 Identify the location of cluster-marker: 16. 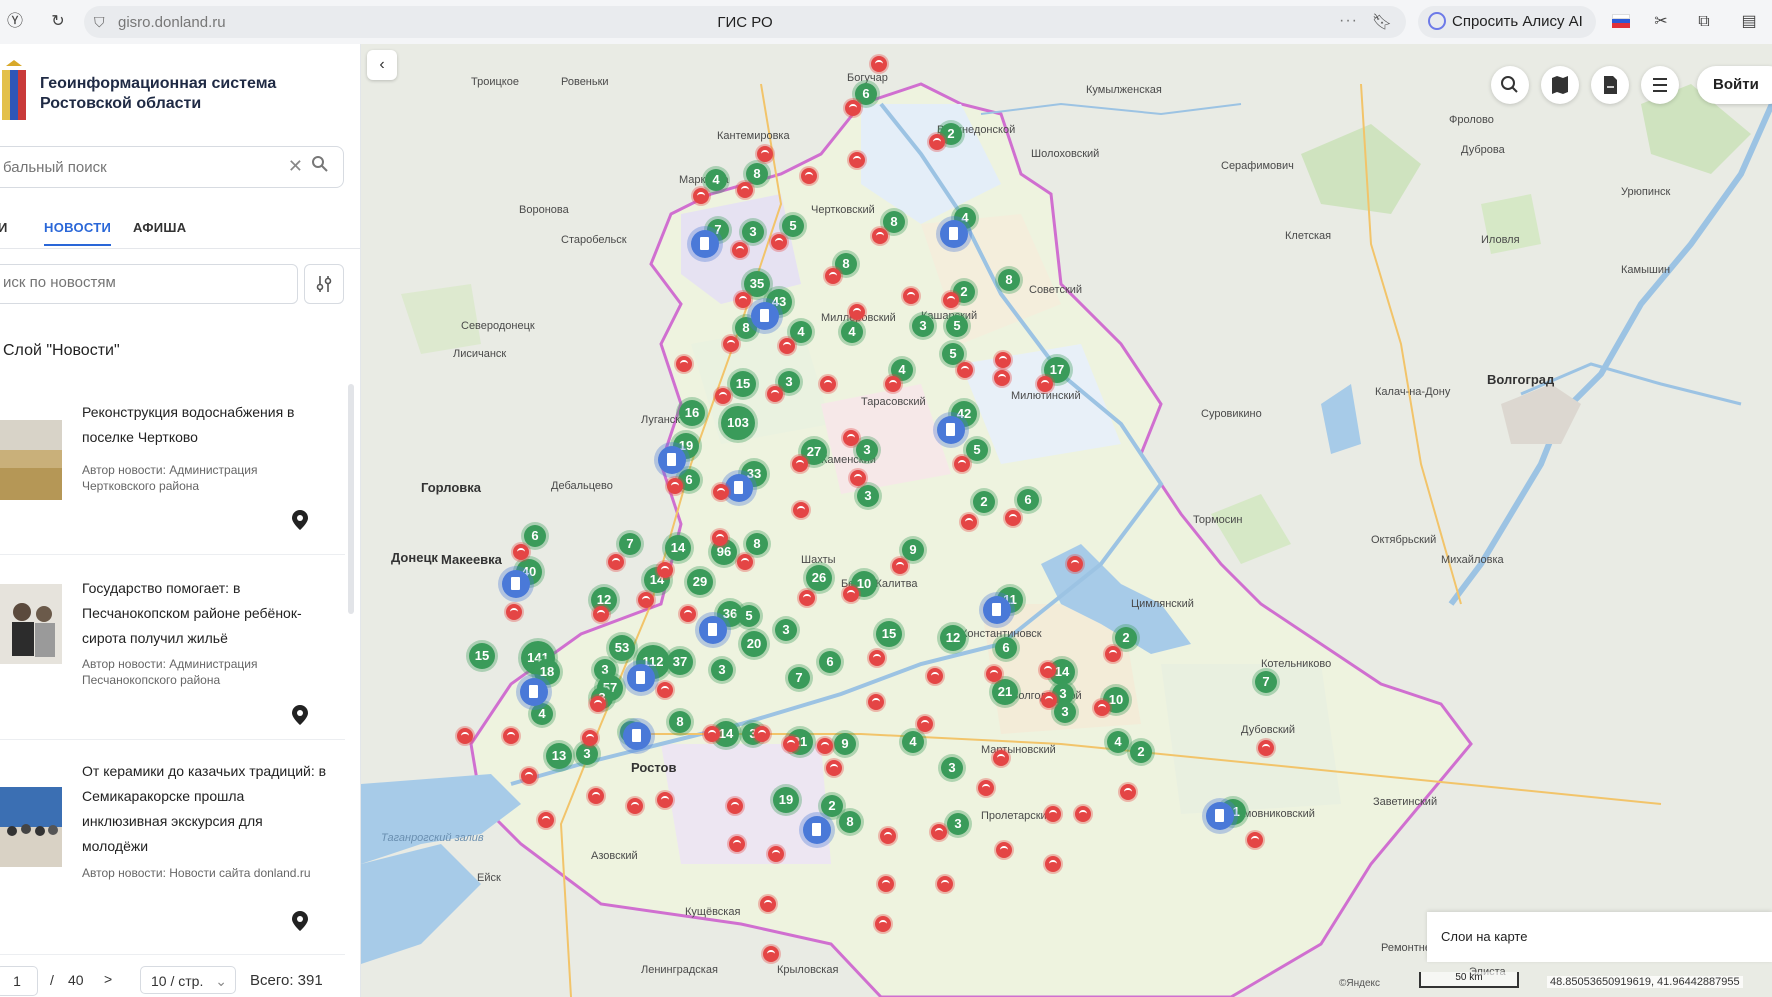
(692, 413).